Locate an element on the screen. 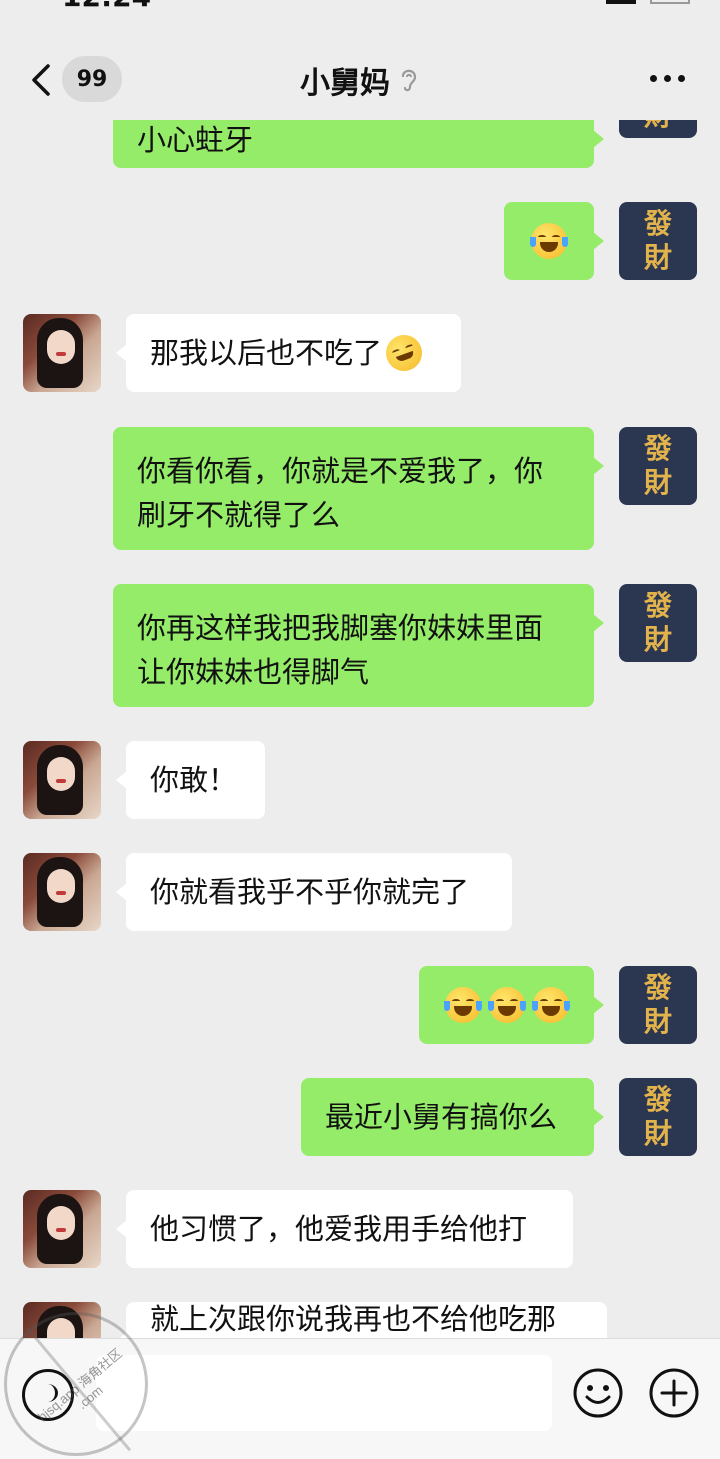 The image size is (720, 1459). message-text: 你敢！ is located at coordinates (194, 780).